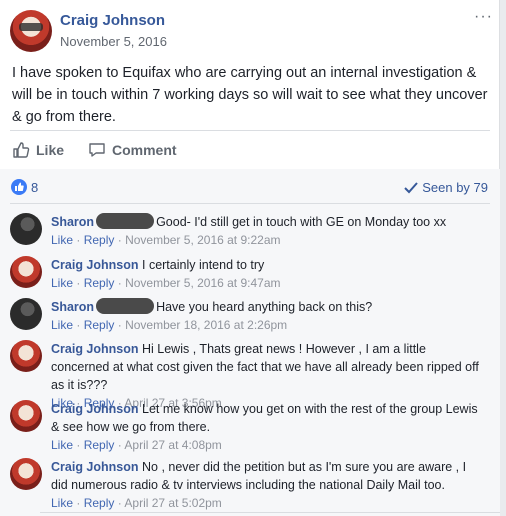 The image size is (506, 516). What do you see at coordinates (250, 187) in the screenshot?
I see `reactions-bar: 8 Seen by 79` at bounding box center [250, 187].